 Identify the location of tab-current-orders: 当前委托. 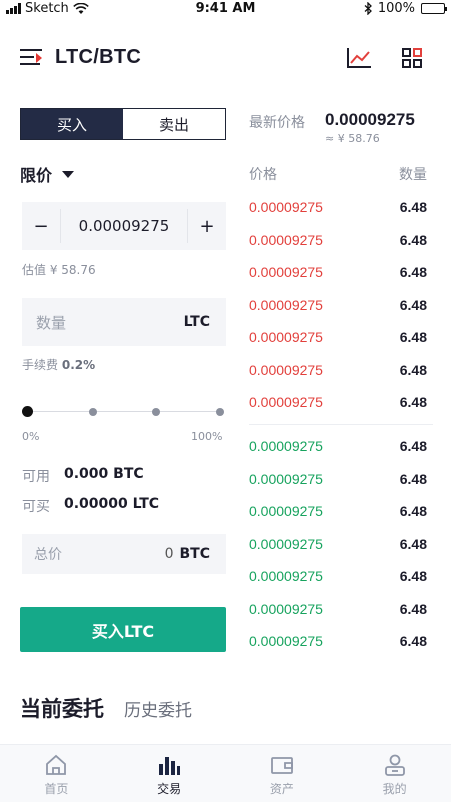
(62, 708).